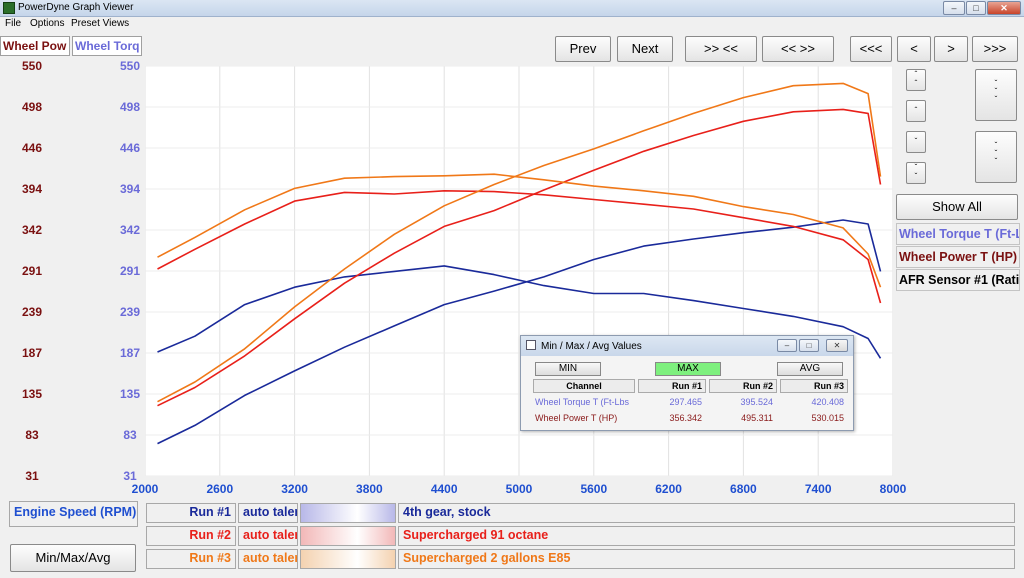 The image size is (1024, 578). What do you see at coordinates (954, 8) in the screenshot?
I see `minimize-icon: –` at bounding box center [954, 8].